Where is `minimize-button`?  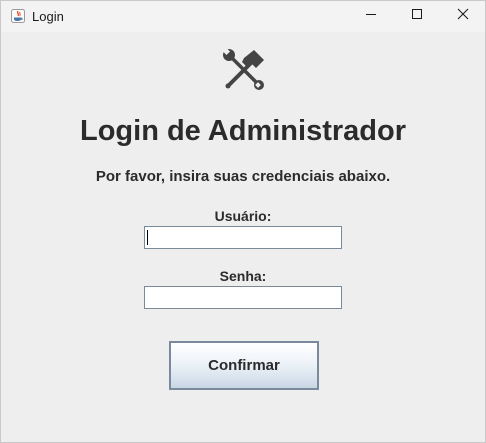 minimize-button is located at coordinates (371, 16).